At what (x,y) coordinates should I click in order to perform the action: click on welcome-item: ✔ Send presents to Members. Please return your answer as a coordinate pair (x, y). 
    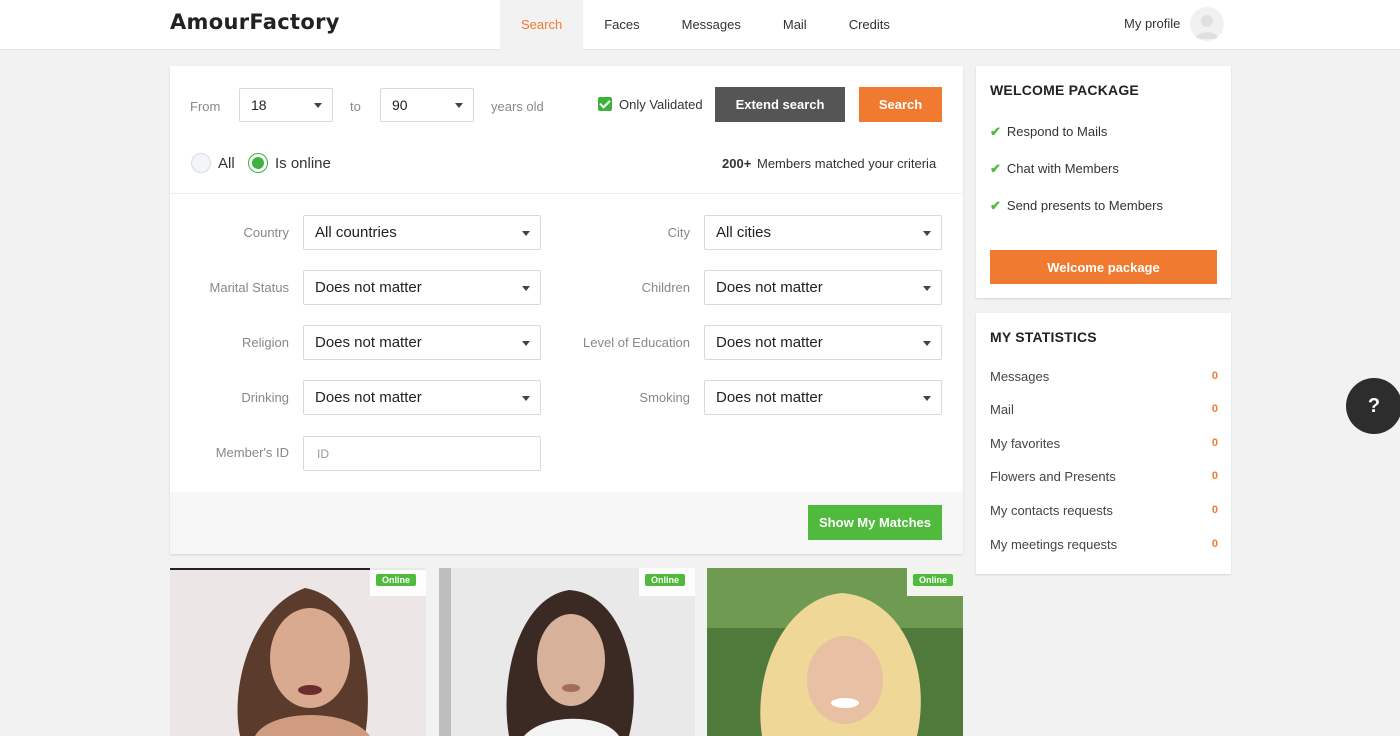
    Looking at the image, I should click on (1076, 205).